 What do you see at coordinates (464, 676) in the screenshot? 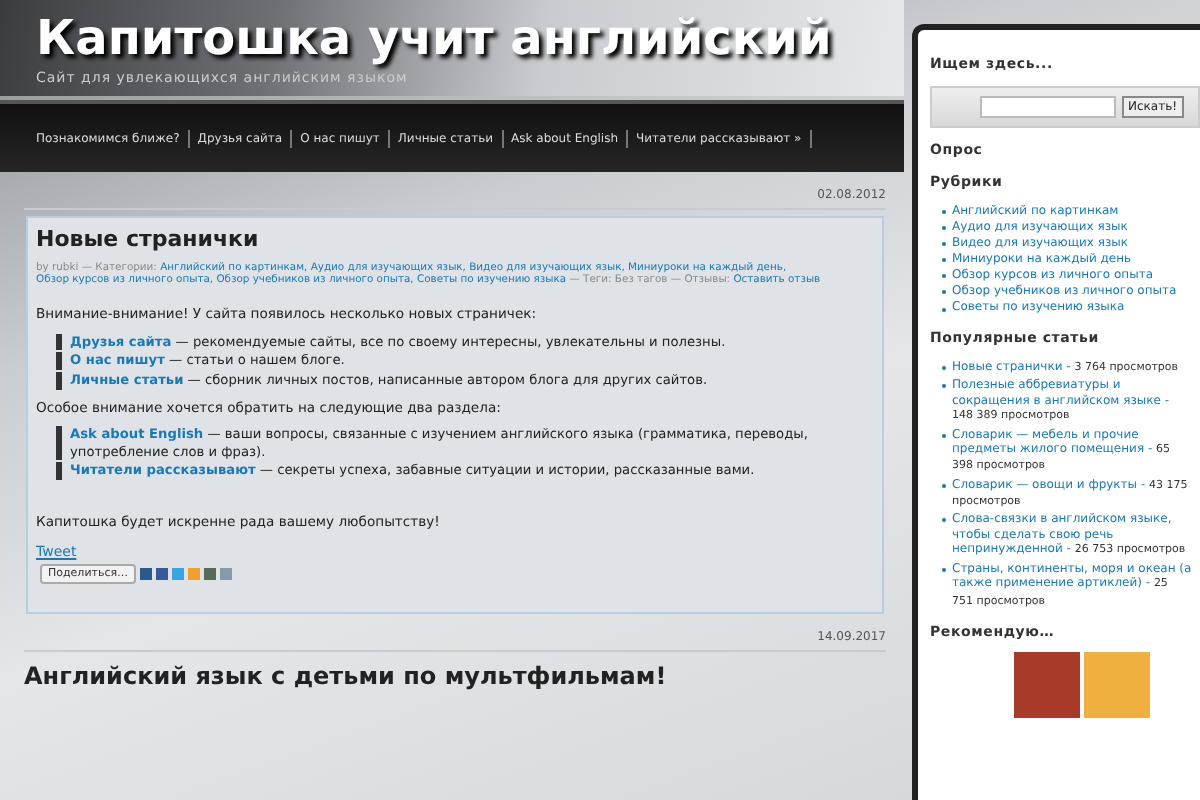
I see `post-title: Английский язык с детьми по мультфильмам!` at bounding box center [464, 676].